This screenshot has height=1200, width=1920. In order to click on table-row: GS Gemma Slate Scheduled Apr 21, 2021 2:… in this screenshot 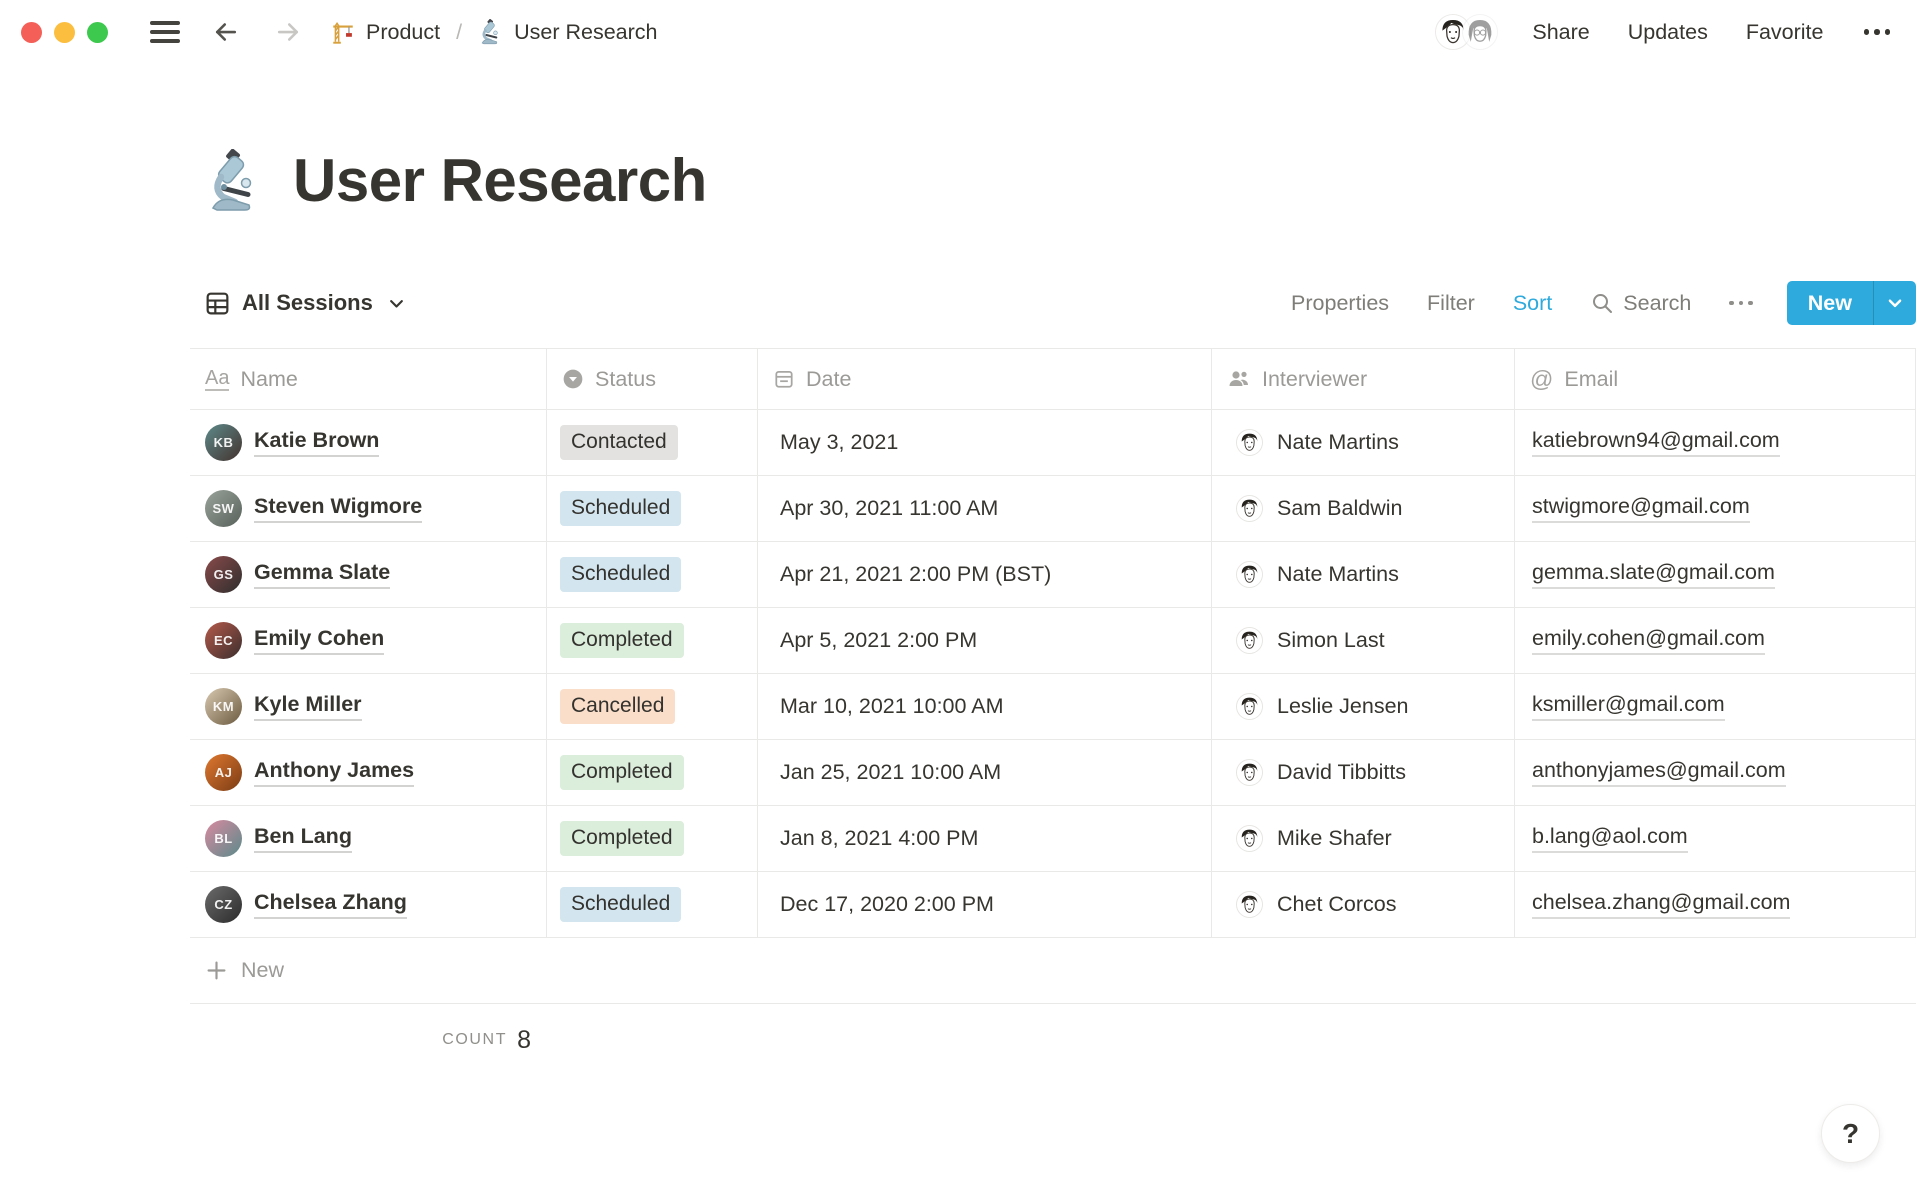, I will do `click(1053, 575)`.